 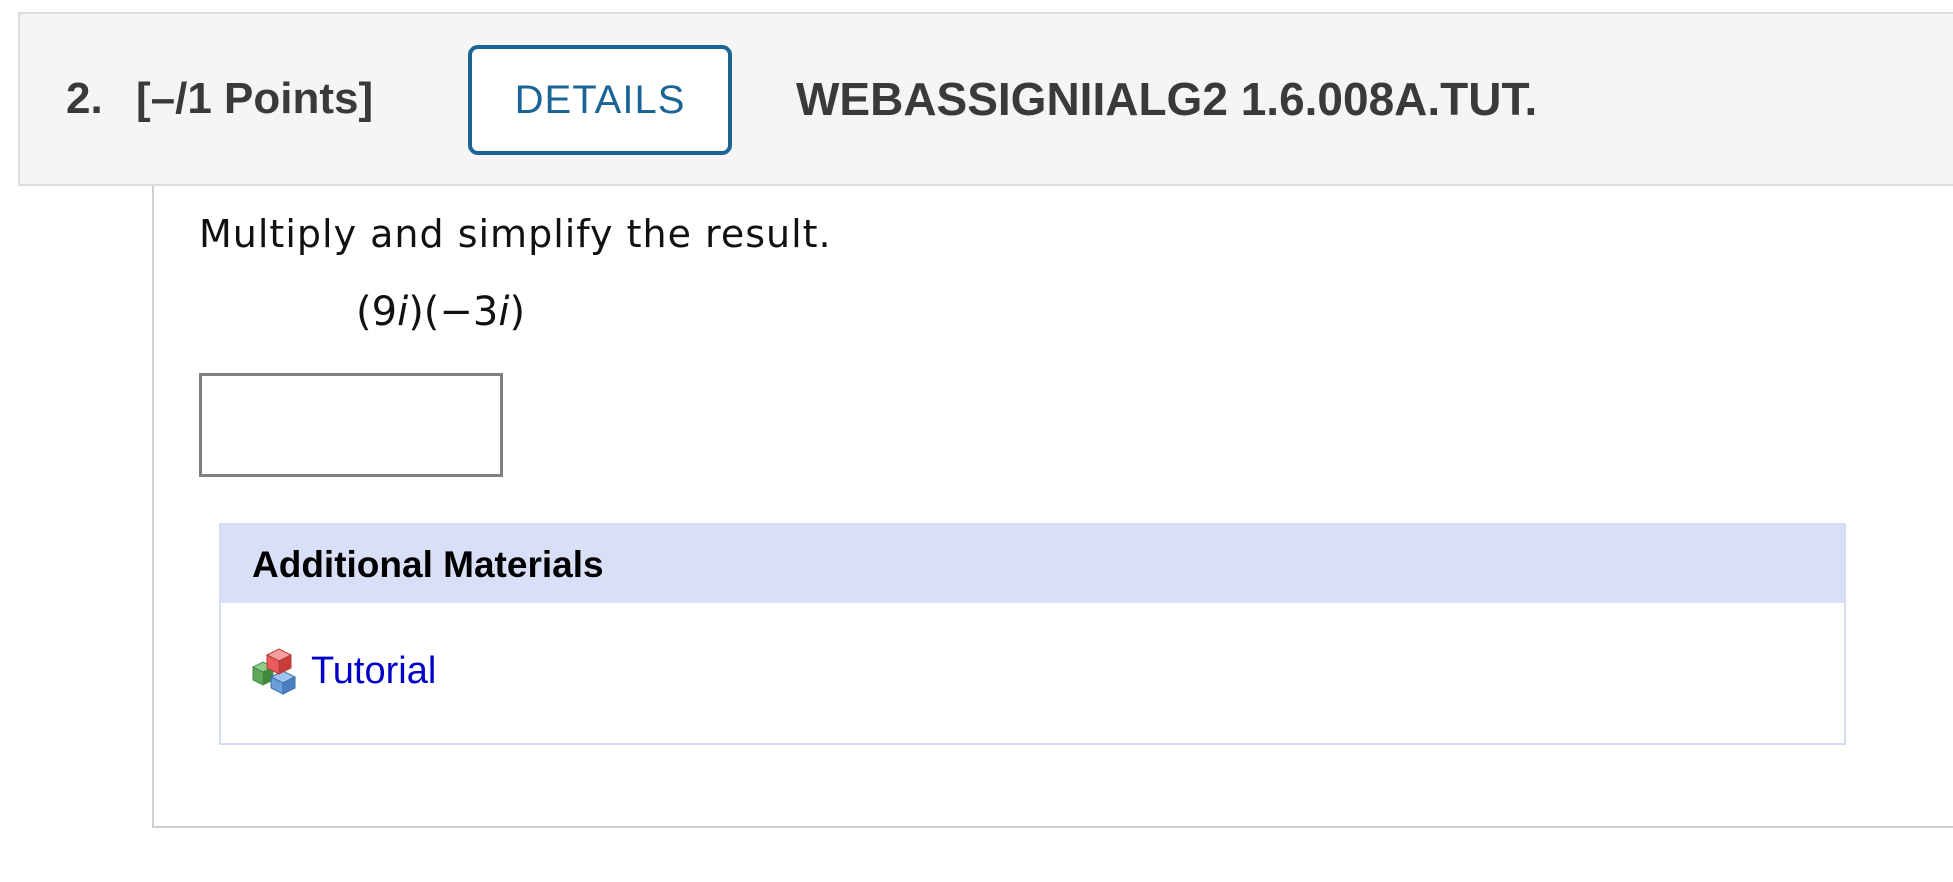 What do you see at coordinates (517, 312) in the screenshot?
I see `expression-part: )` at bounding box center [517, 312].